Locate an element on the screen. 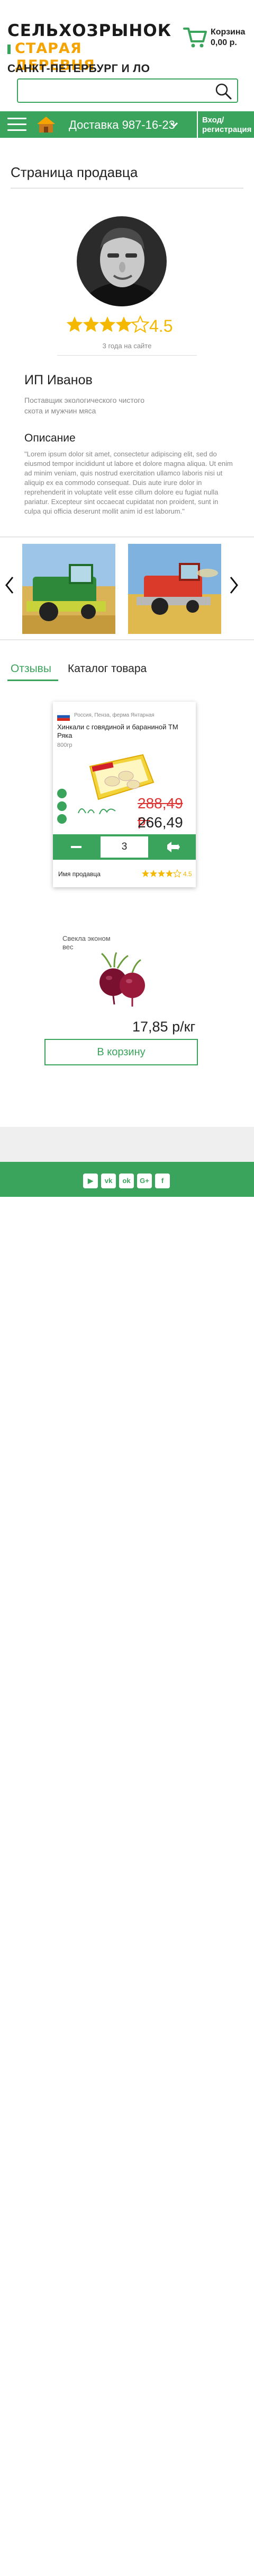  seller-name: ИП Иванов is located at coordinates (58, 380).